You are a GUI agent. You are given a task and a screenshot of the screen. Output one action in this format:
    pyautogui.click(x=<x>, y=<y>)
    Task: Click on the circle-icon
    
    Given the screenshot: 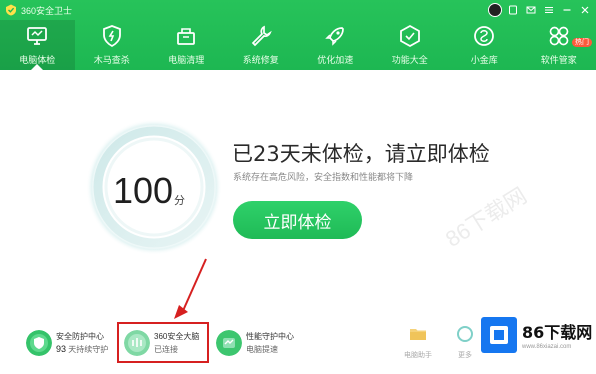 What is the action you would take?
    pyautogui.click(x=465, y=334)
    